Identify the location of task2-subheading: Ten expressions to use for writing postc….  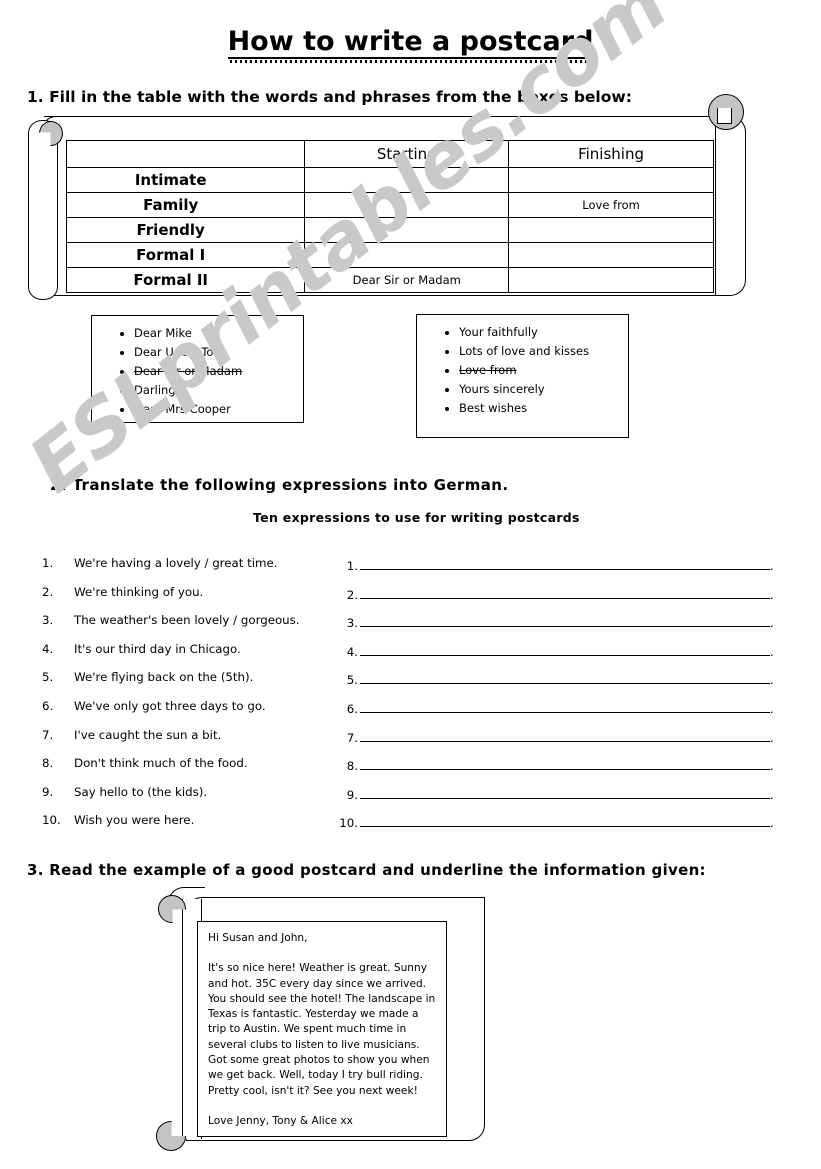
(416, 517).